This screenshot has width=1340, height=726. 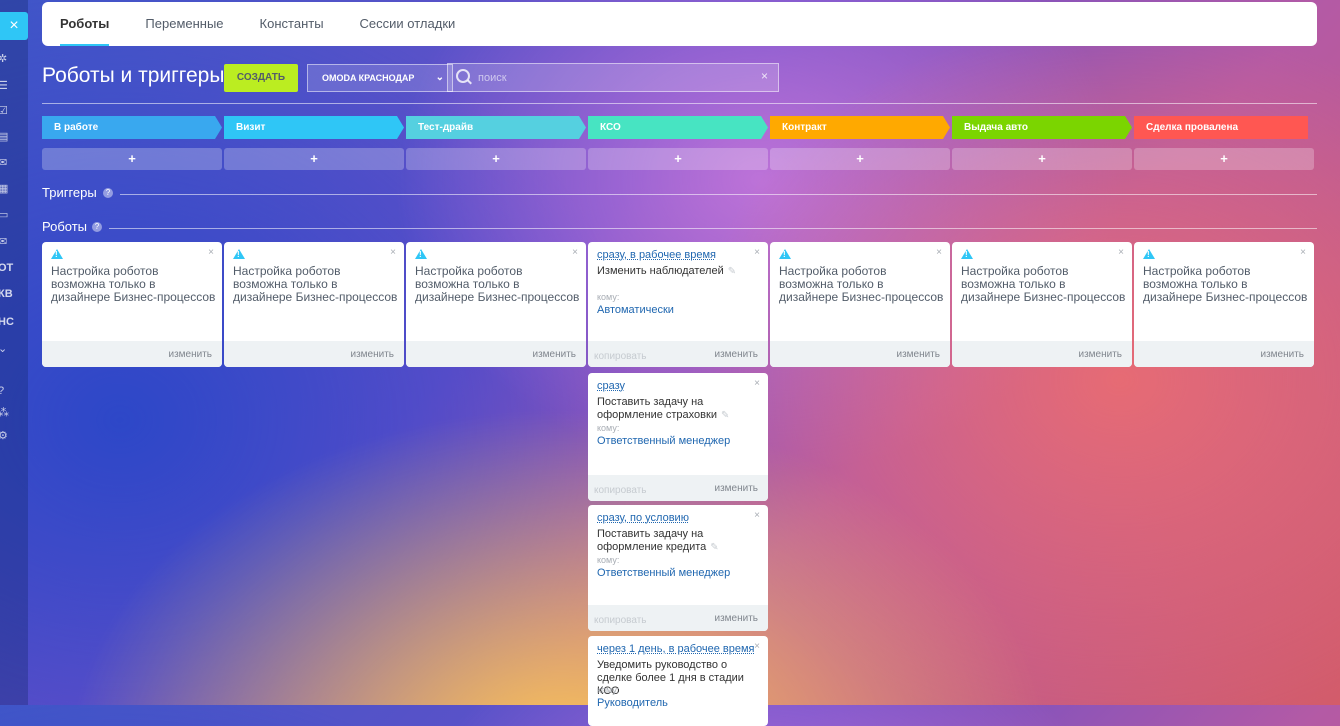 I want to click on robot-recipient: Руководитель, so click(x=632, y=703).